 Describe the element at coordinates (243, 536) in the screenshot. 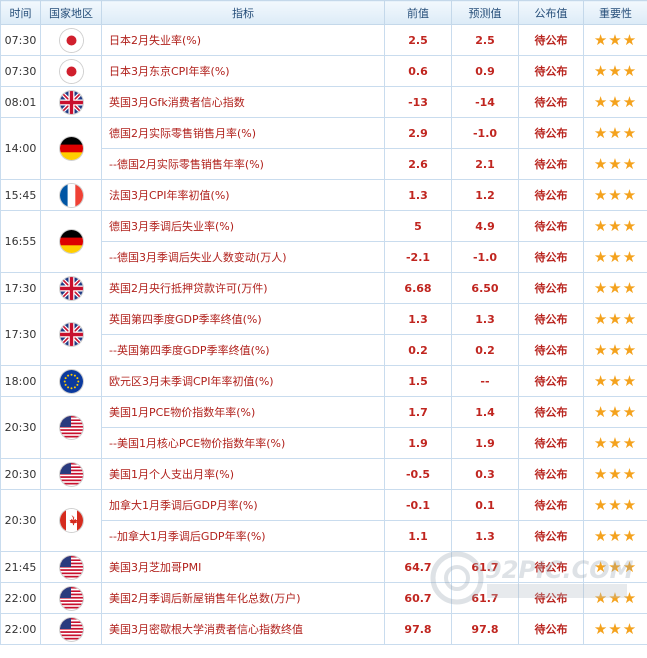

I see `indicator-link: --加拿大1月季调后GDP年率(%)` at that location.